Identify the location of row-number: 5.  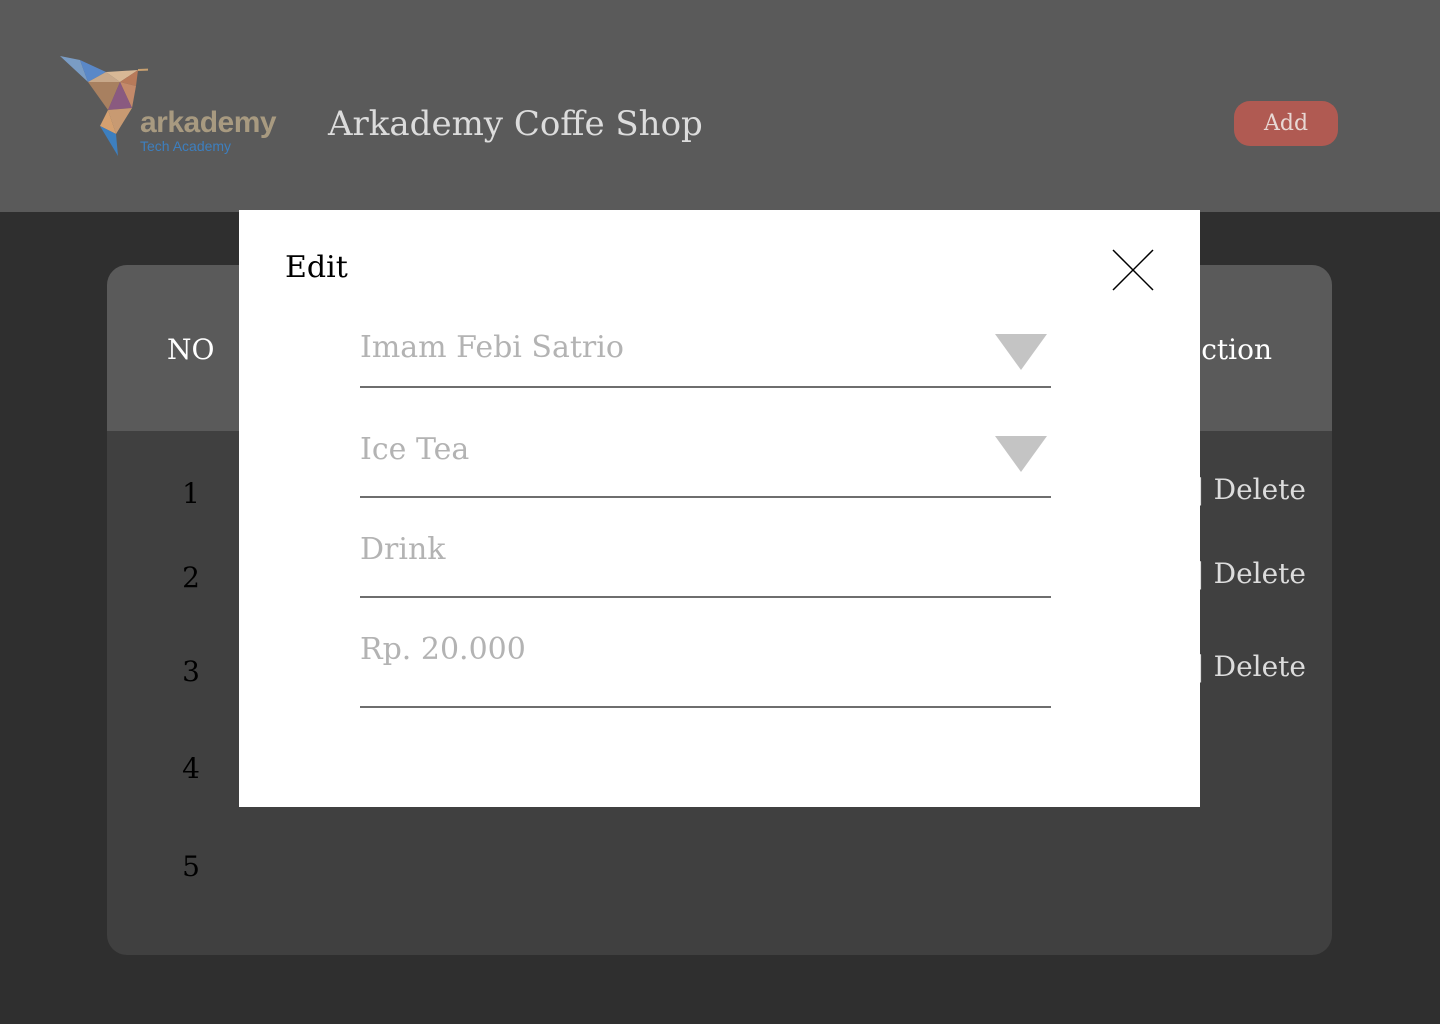
(191, 866).